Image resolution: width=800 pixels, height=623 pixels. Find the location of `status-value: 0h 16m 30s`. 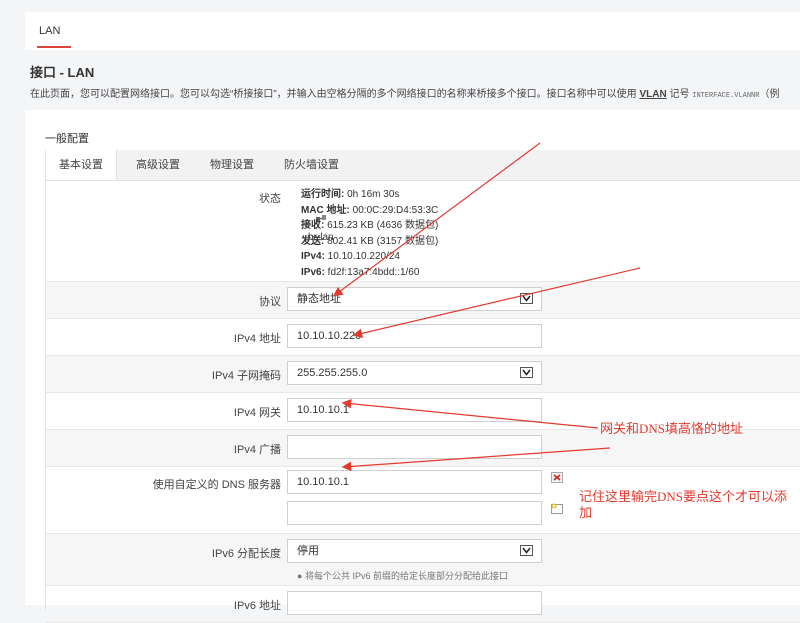

status-value: 0h 16m 30s is located at coordinates (372, 194).